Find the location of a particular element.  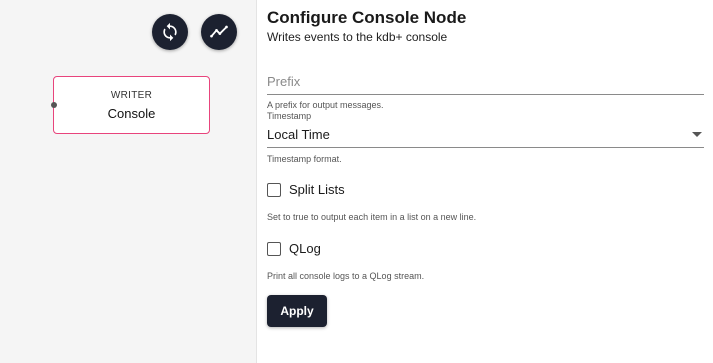

node-input-port is located at coordinates (54, 105).